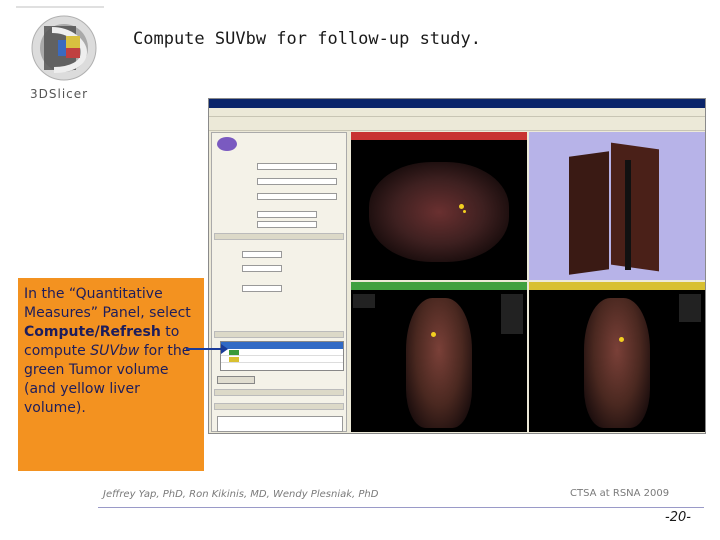  I want to click on 3d-view-control, so click(280, 424).